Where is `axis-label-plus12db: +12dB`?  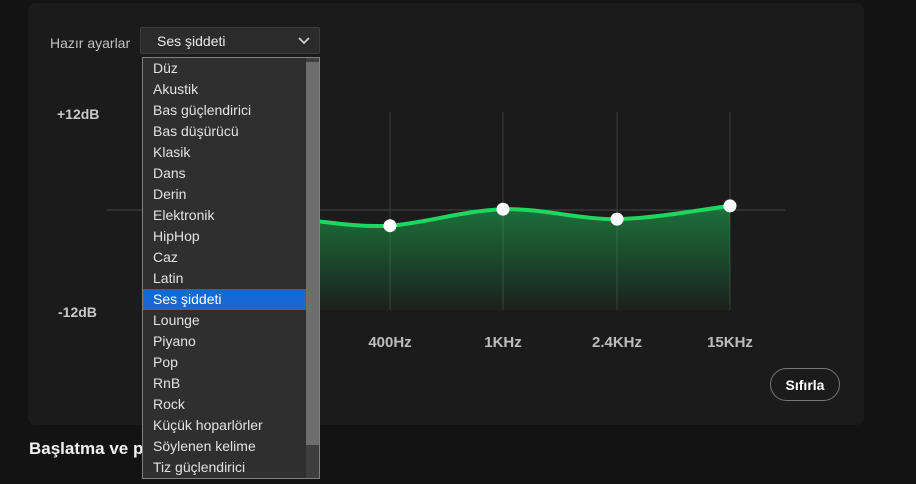 axis-label-plus12db: +12dB is located at coordinates (78, 114).